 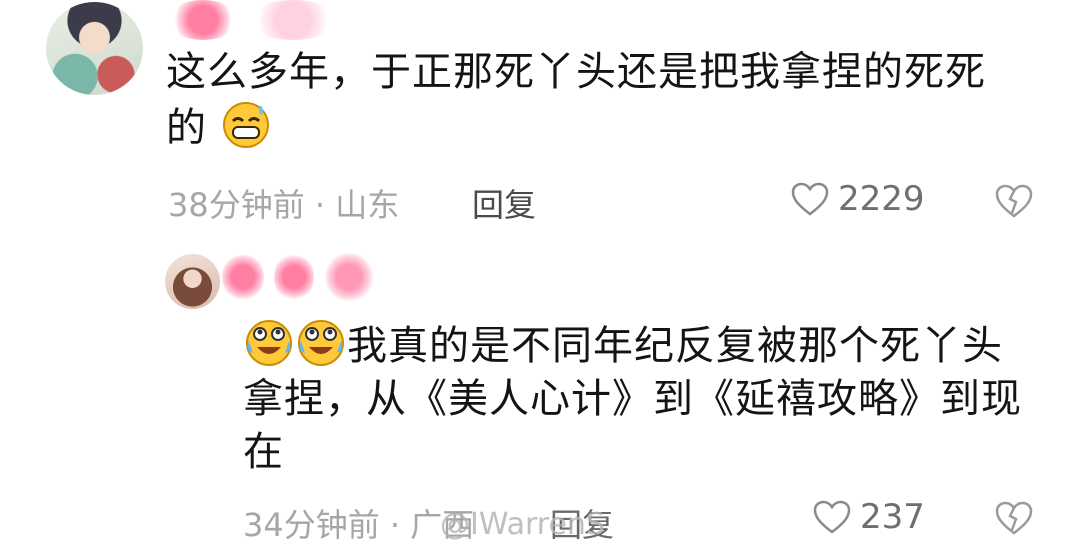 I want to click on like-count-1: 2229, so click(x=881, y=199).